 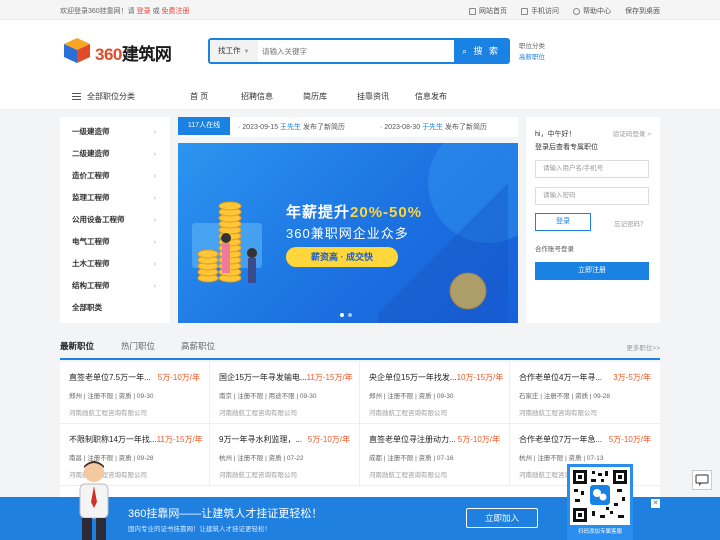 I want to click on job-salary: 10万-15万/年, so click(x=480, y=377).